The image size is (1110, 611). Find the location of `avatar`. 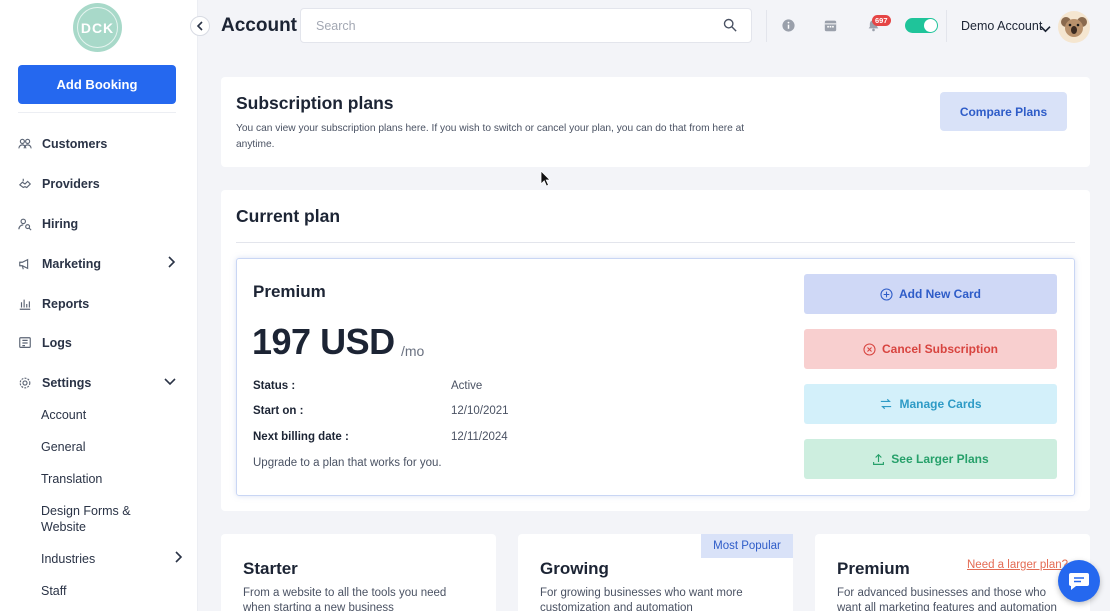

avatar is located at coordinates (1074, 27).